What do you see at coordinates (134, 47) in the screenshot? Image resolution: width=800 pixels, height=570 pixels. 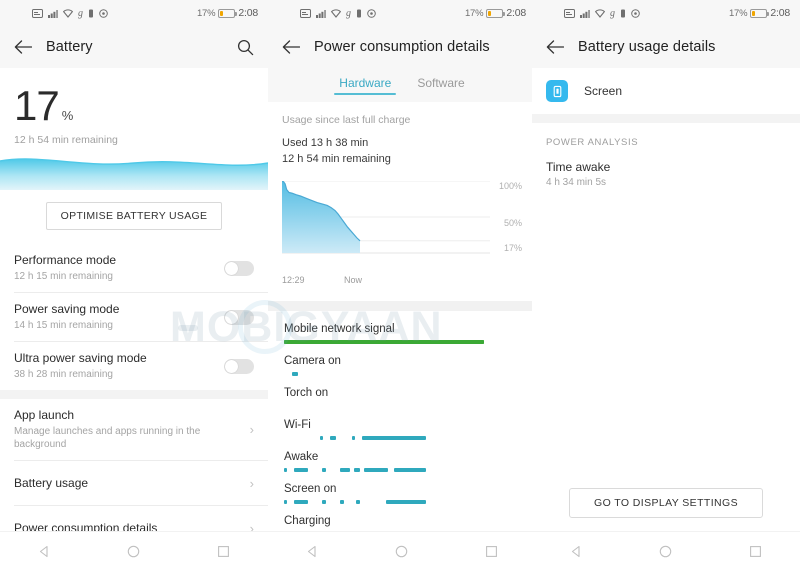 I see `app-bar: Battery` at bounding box center [134, 47].